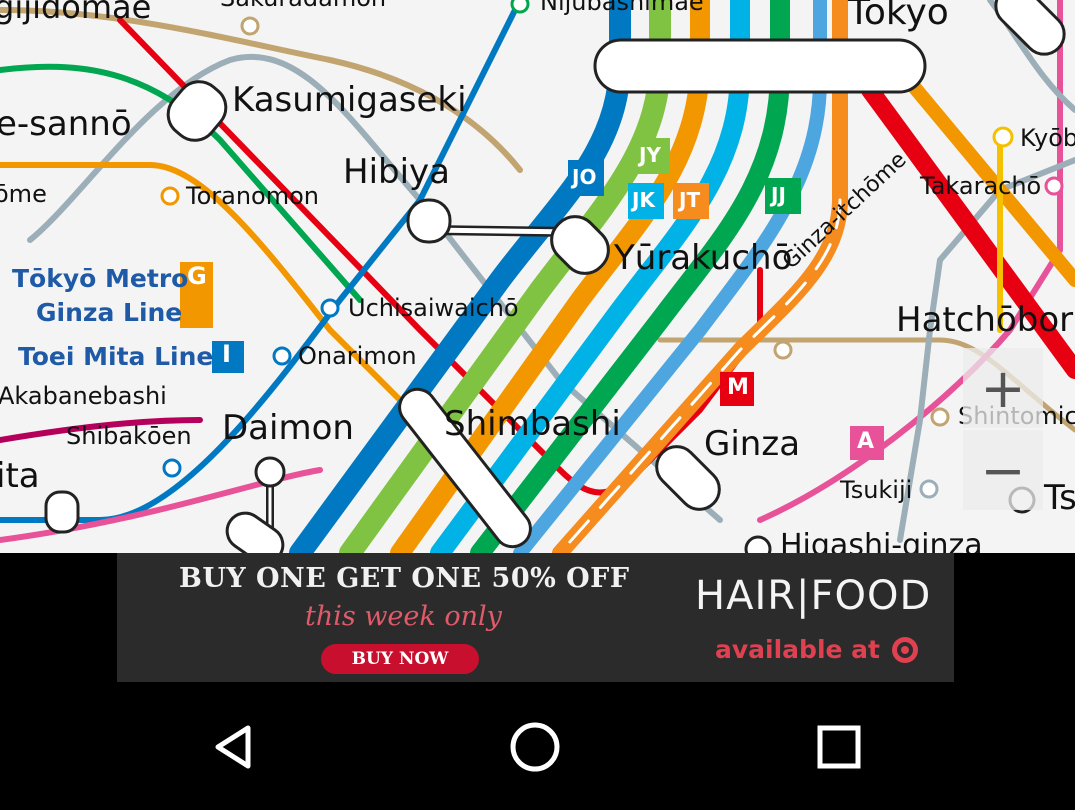  I want to click on label-takaracho: Takarachō, so click(980, 186).